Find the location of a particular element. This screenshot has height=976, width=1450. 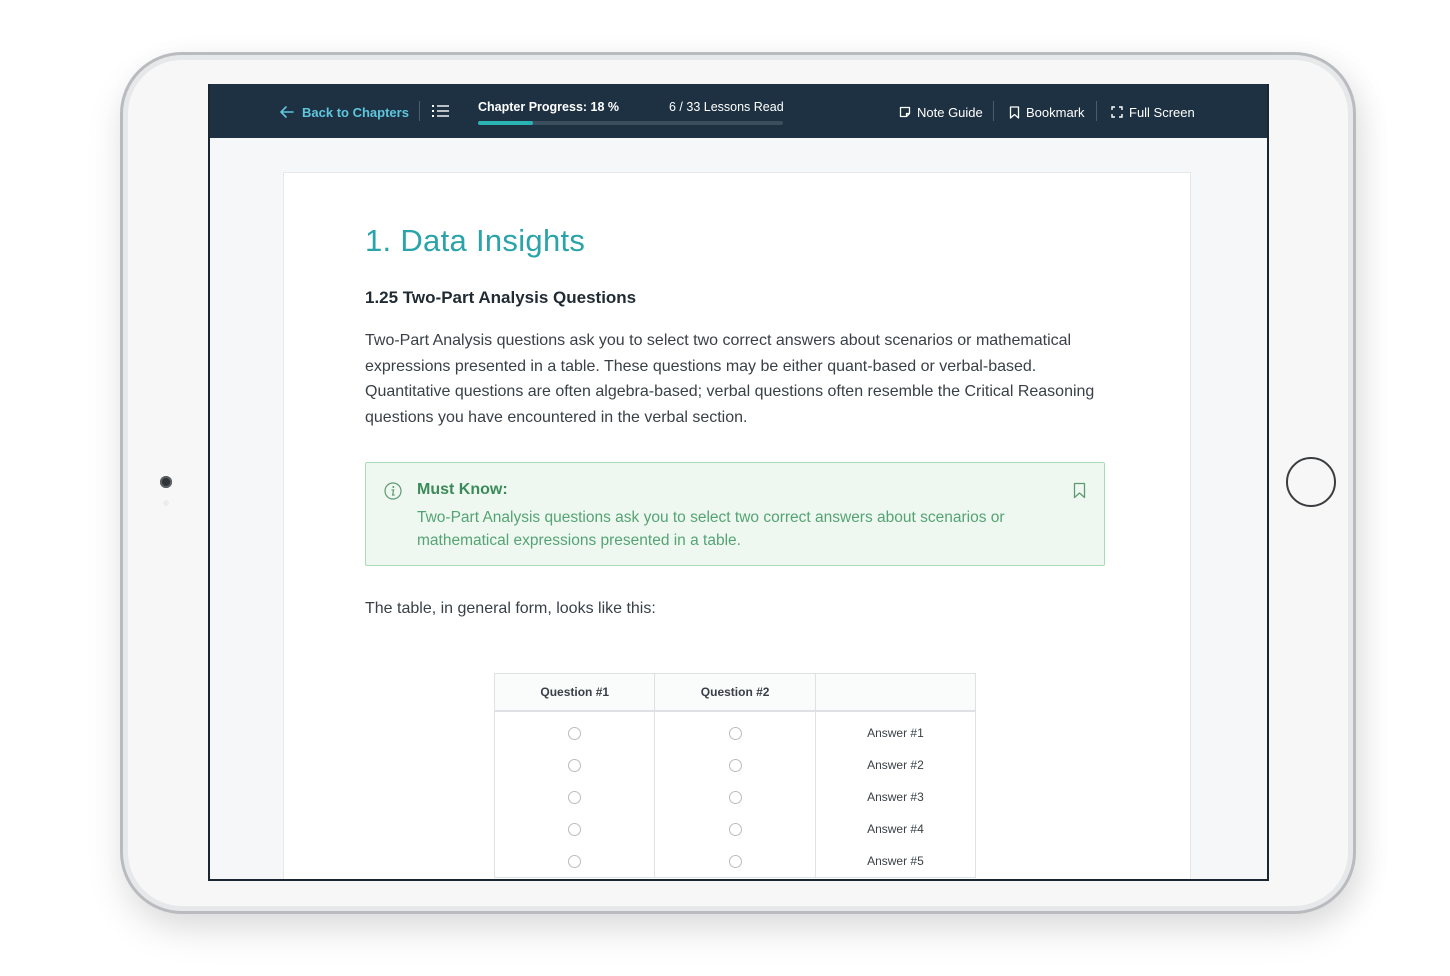

full-screen-button: Full Screen is located at coordinates (1153, 112).